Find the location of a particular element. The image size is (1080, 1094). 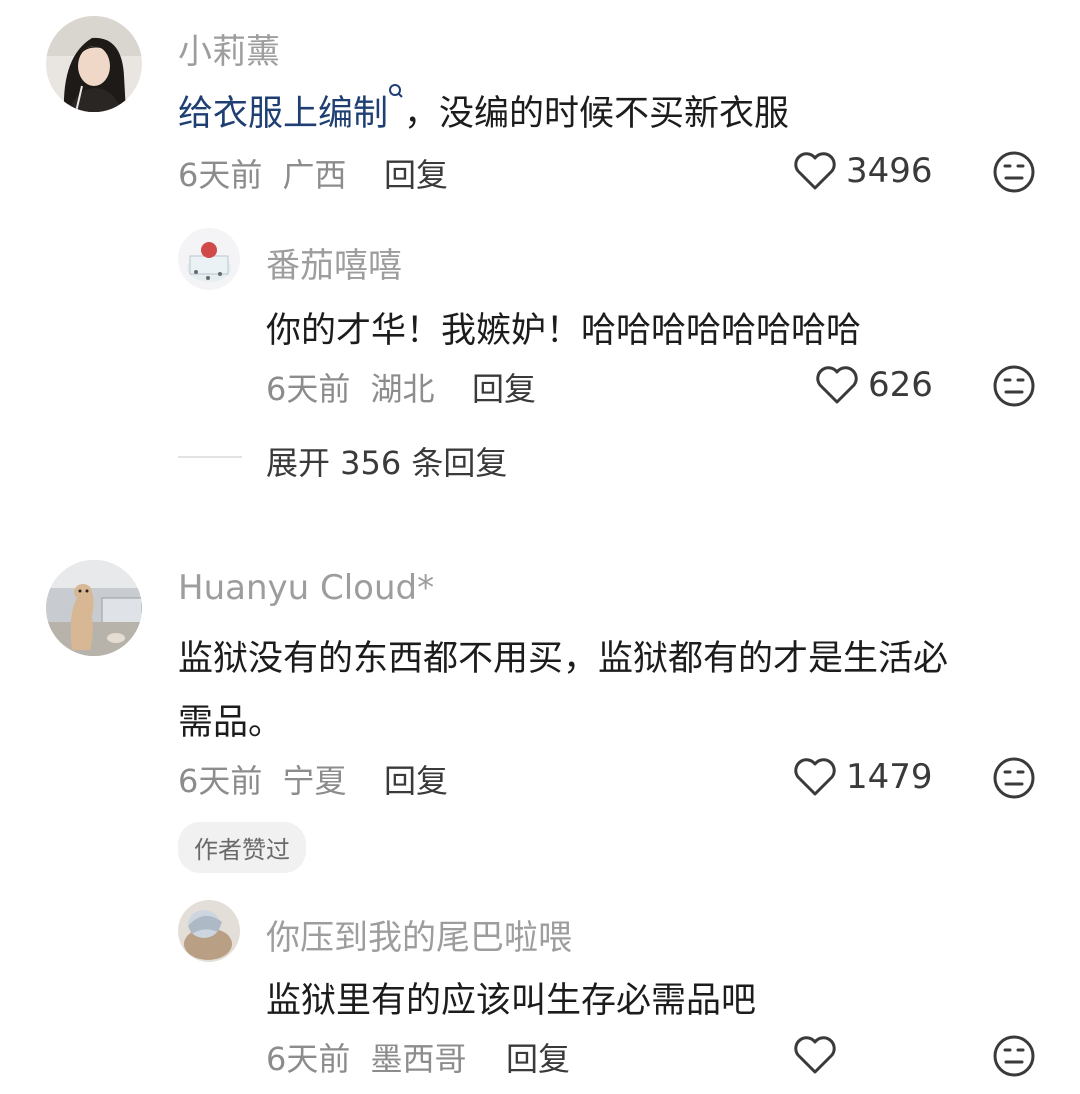

like-count: 3496 is located at coordinates (889, 171).